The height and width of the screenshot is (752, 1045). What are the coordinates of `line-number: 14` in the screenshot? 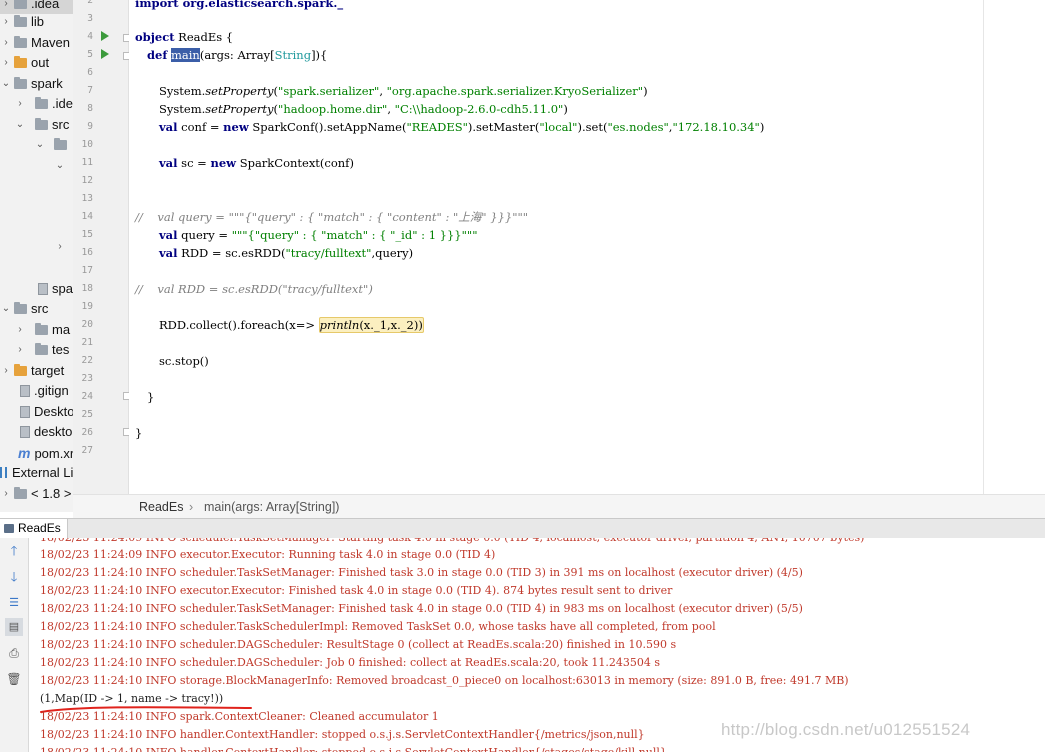 It's located at (87, 216).